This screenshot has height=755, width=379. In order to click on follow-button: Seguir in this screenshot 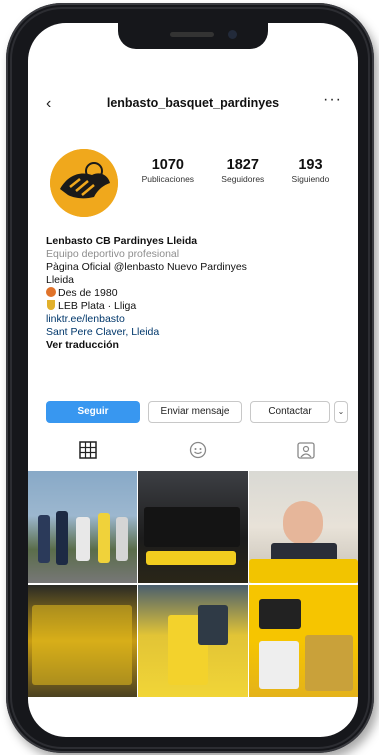, I will do `click(93, 412)`.